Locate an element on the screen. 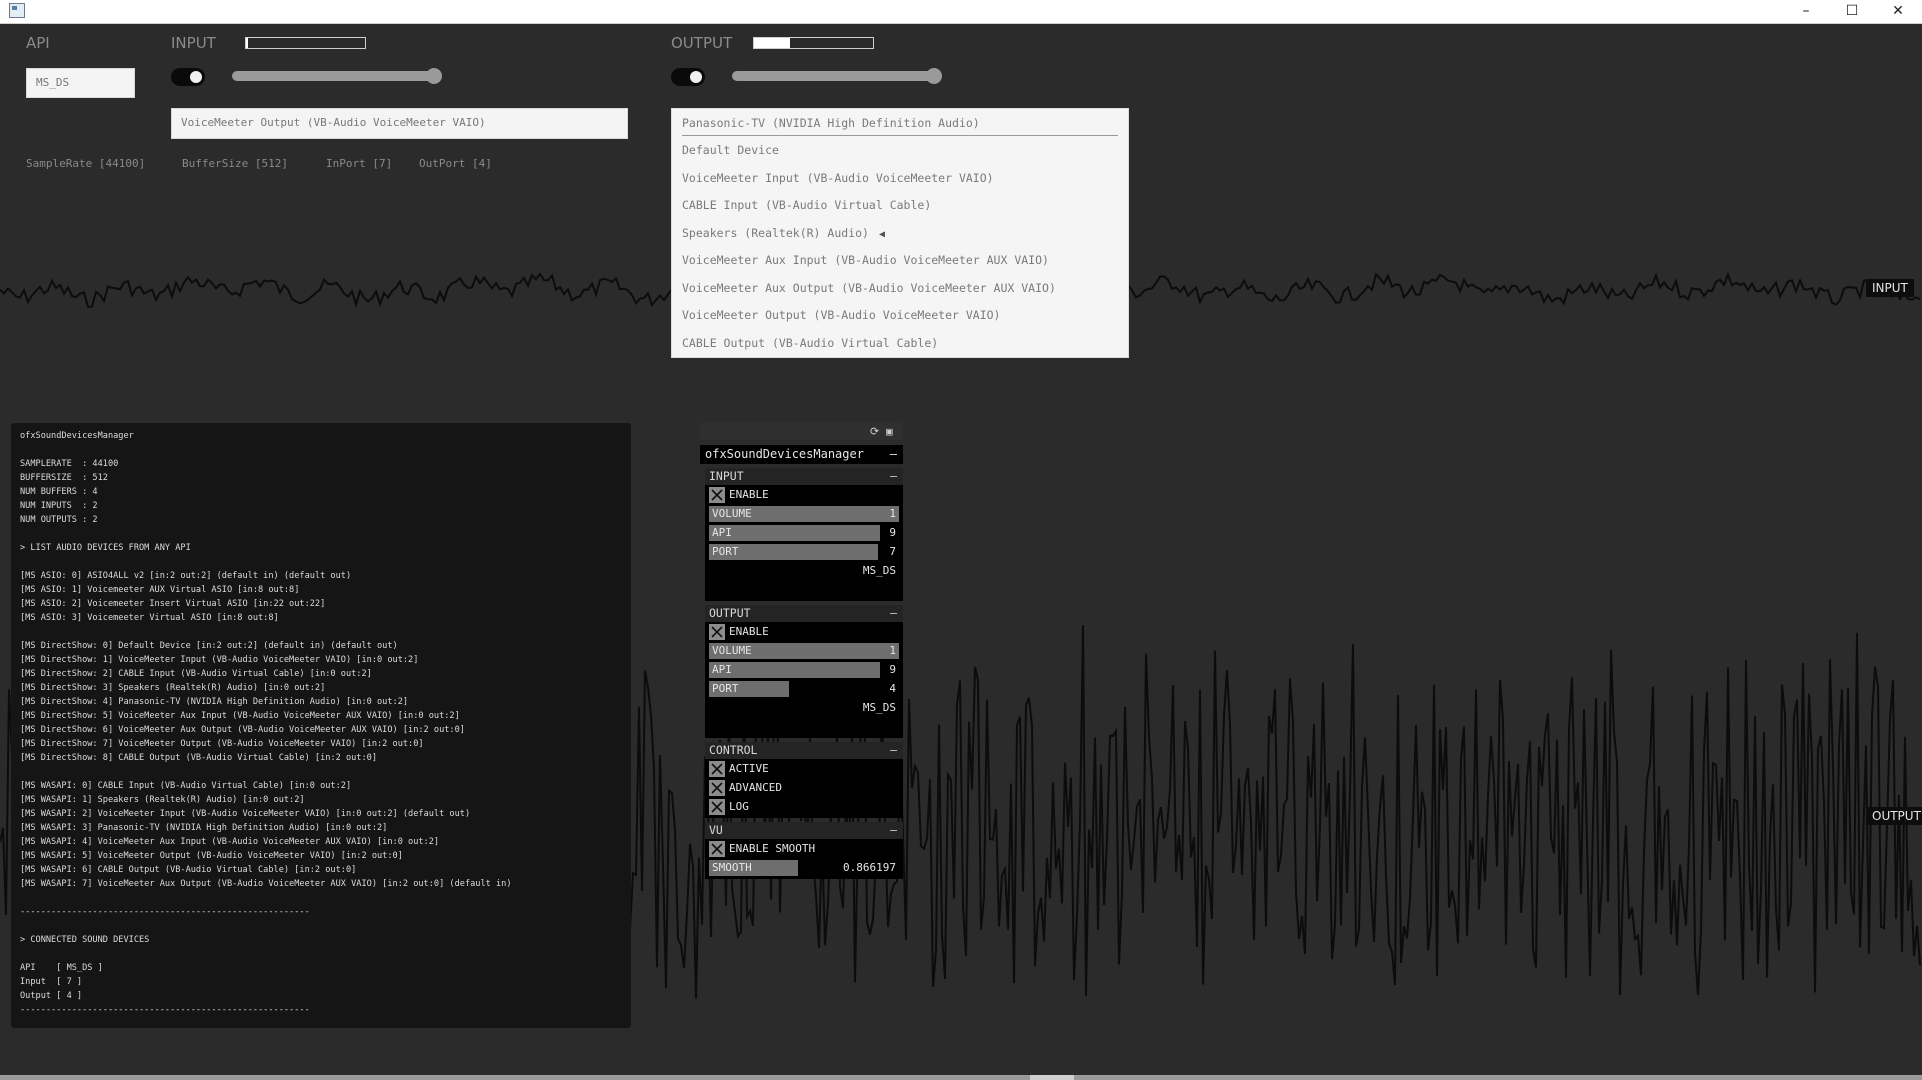 This screenshot has height=1080, width=1922. input-port-label: PORT is located at coordinates (725, 551).